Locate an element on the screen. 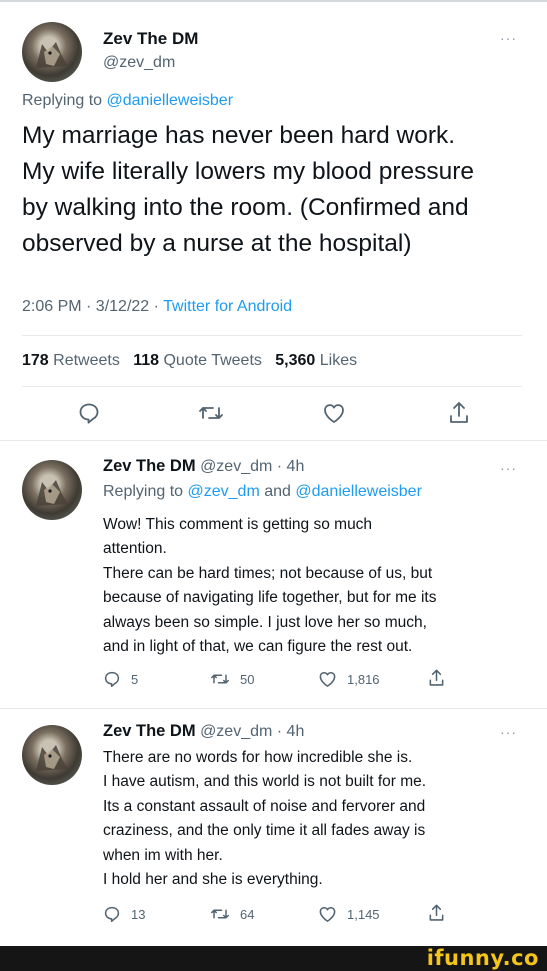 The image size is (547, 971). reply-button is located at coordinates (89, 413).